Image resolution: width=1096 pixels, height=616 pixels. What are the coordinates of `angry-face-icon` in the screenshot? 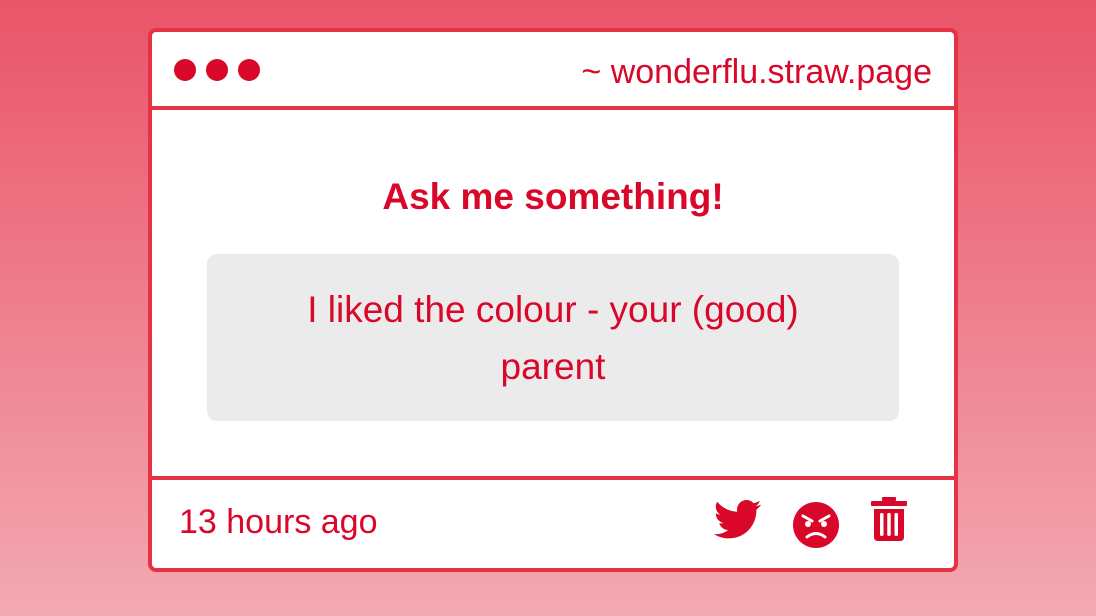 It's located at (816, 525).